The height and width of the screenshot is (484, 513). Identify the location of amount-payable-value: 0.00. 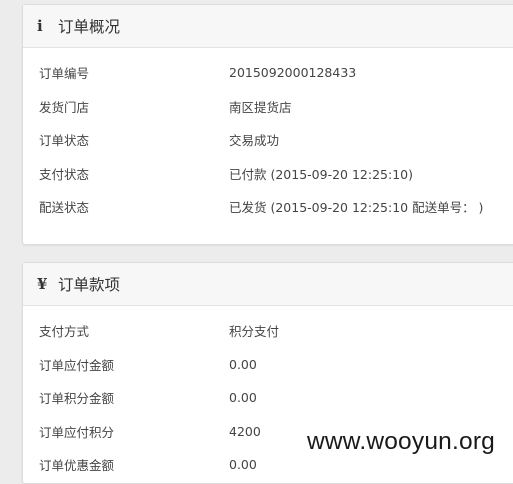
(243, 364).